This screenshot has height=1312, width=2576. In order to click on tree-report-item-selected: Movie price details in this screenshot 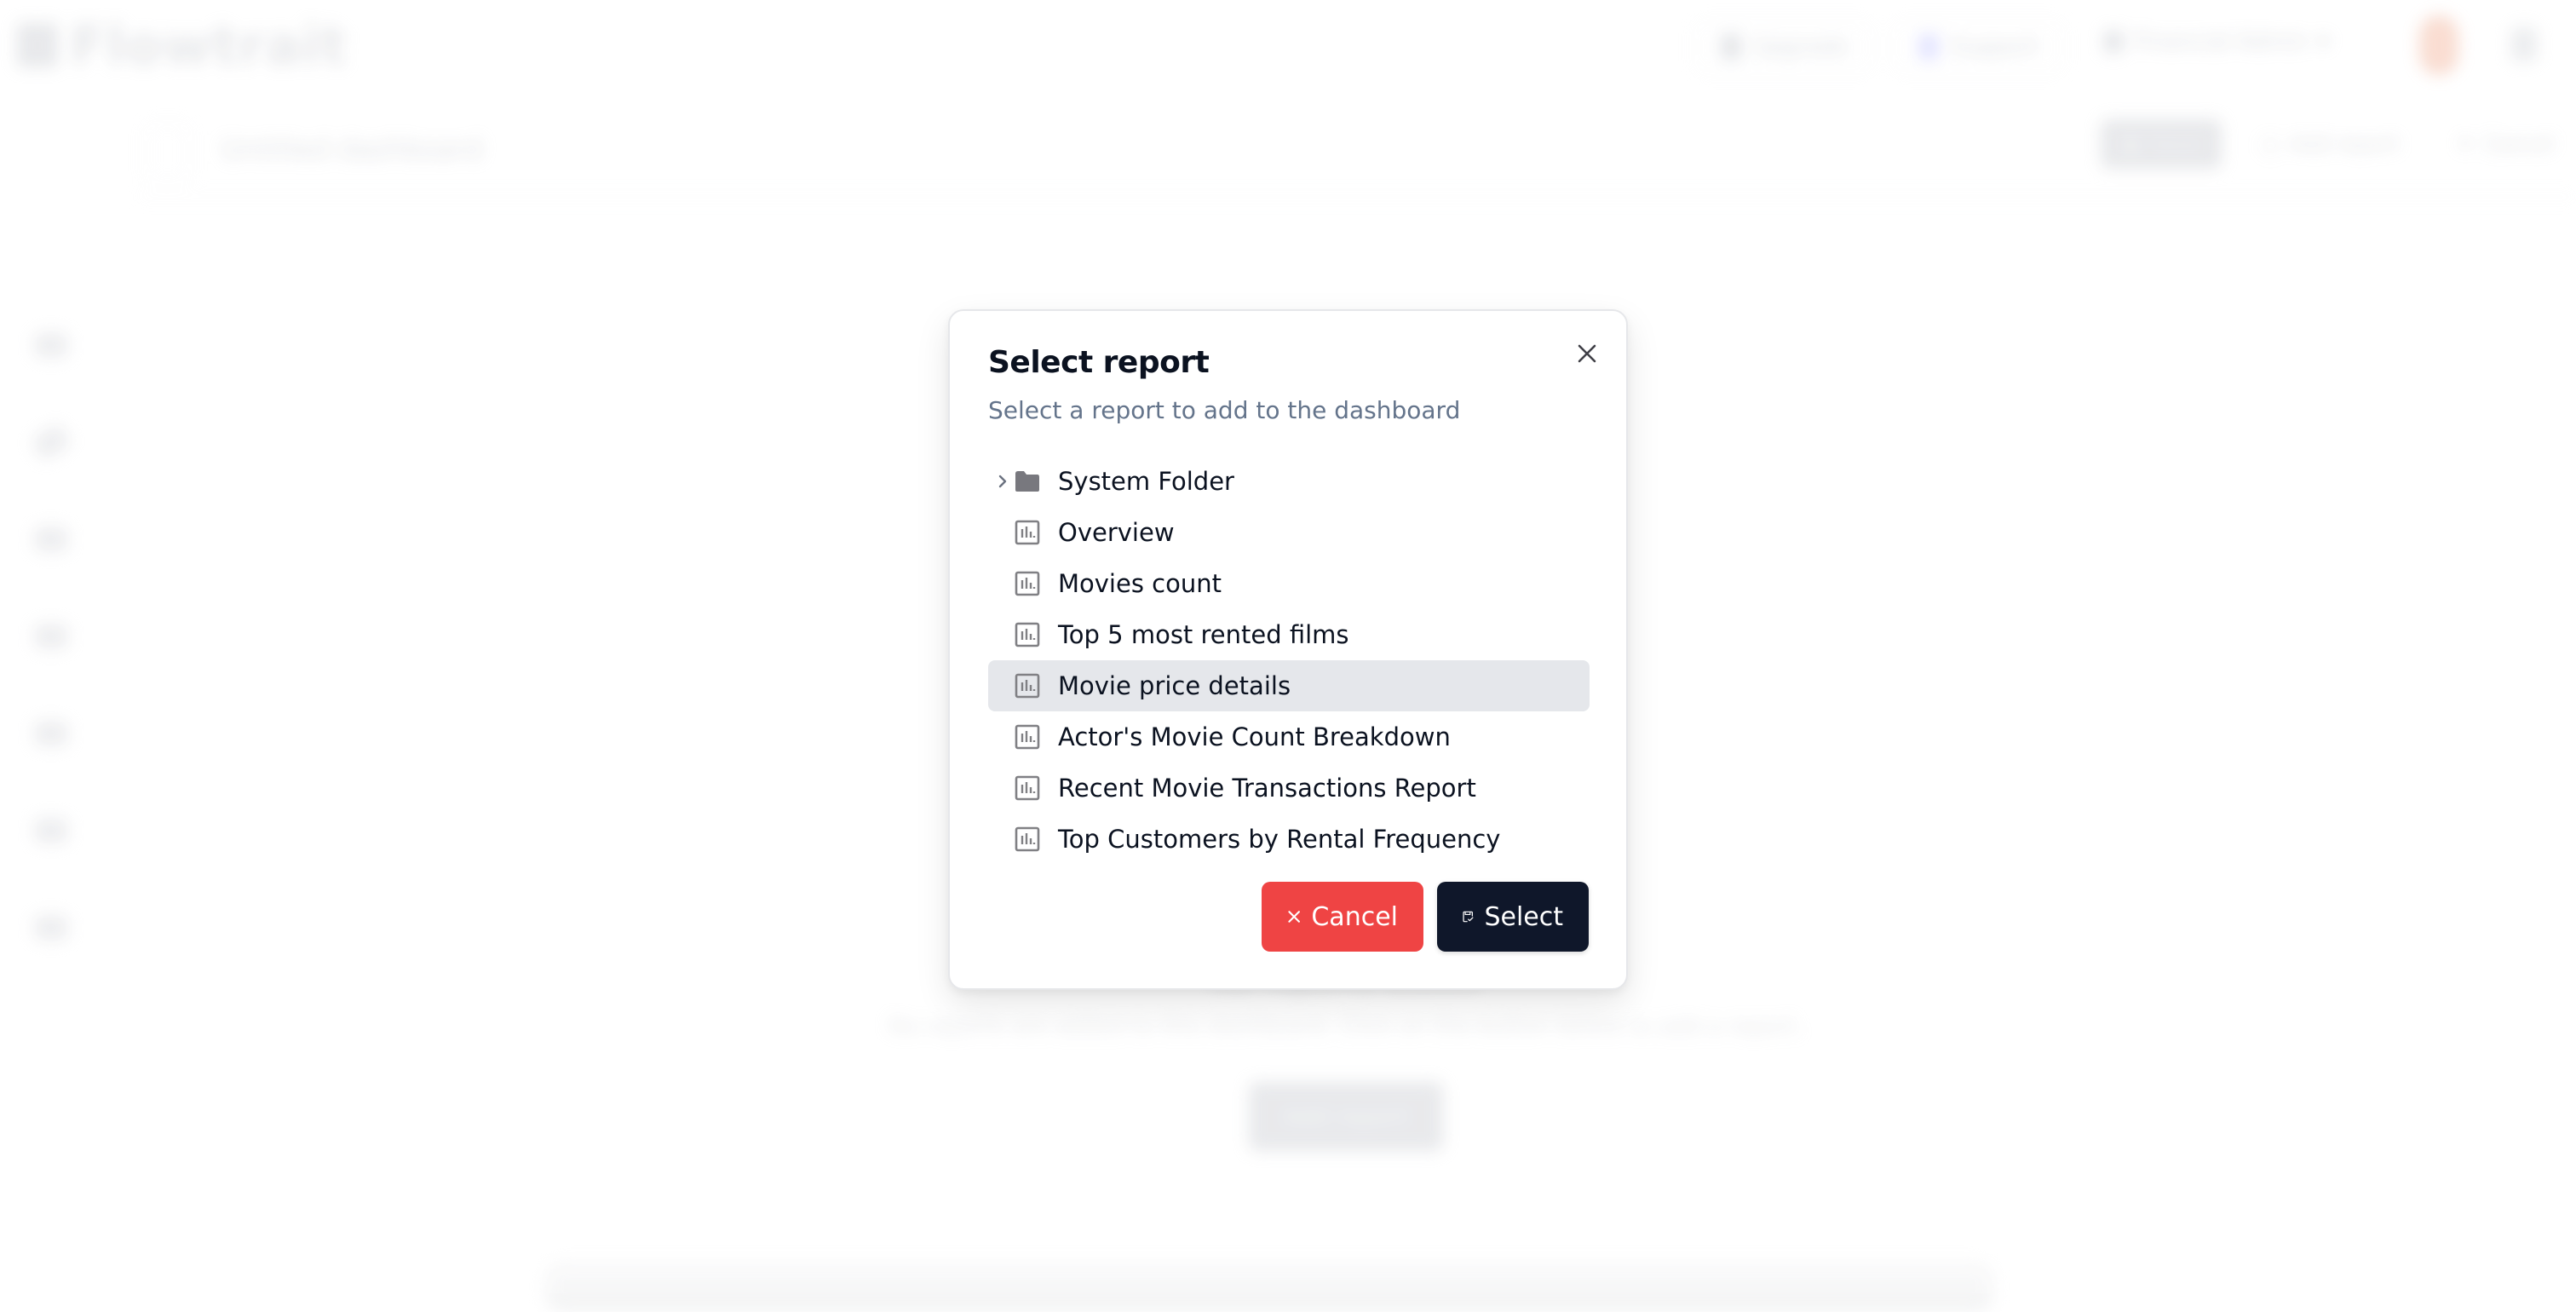, I will do `click(1289, 685)`.